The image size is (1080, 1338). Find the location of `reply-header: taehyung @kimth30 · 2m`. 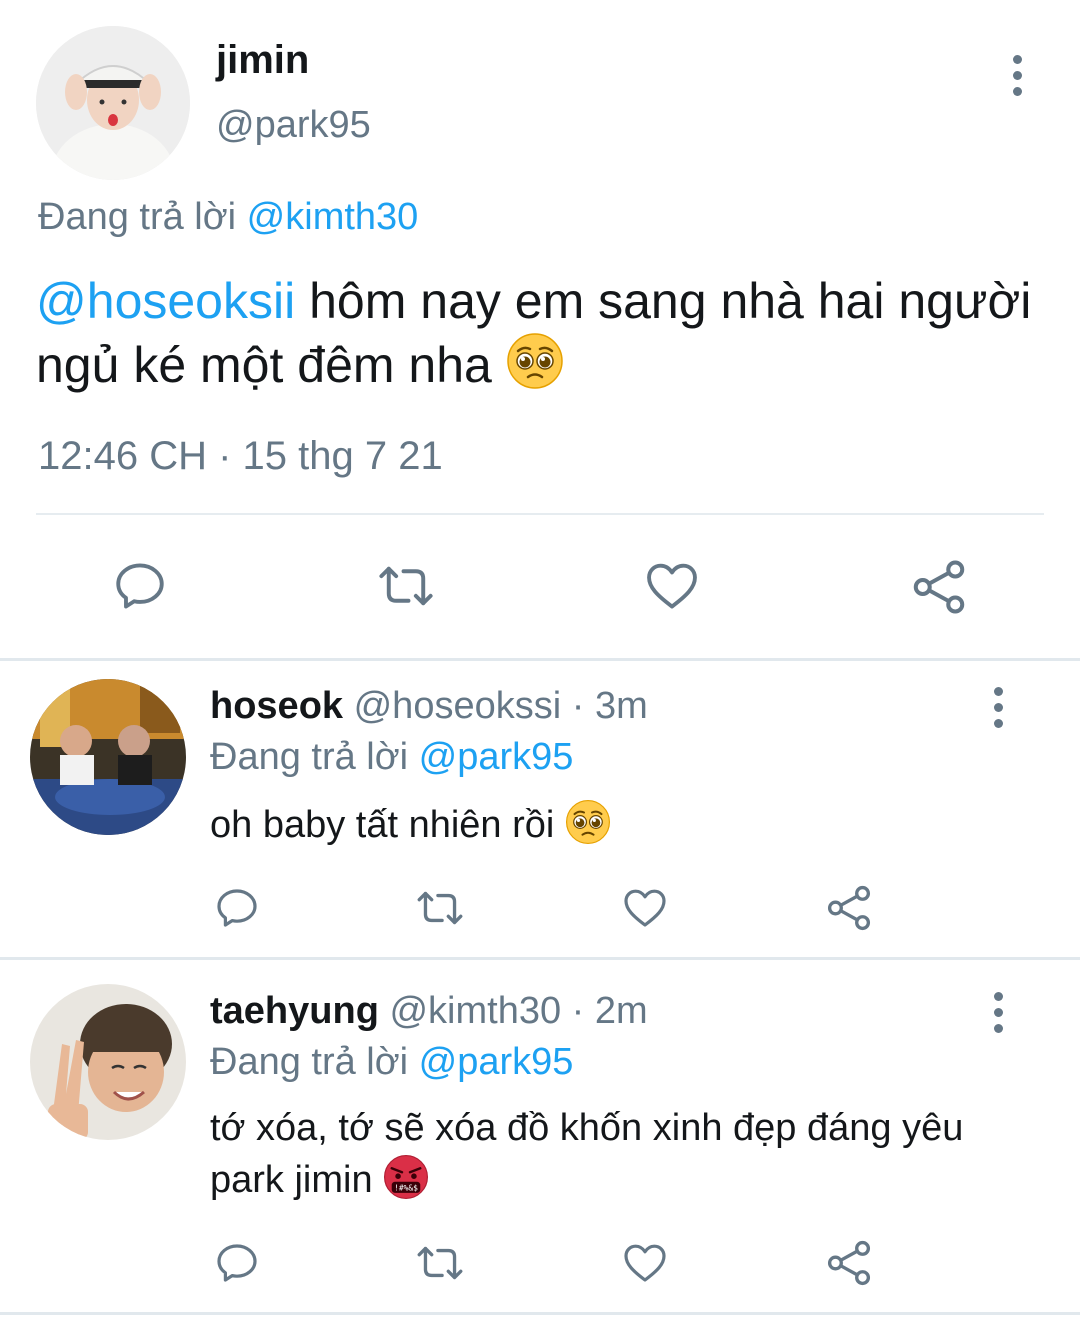

reply-header: taehyung @kimth30 · 2m is located at coordinates (429, 1011).